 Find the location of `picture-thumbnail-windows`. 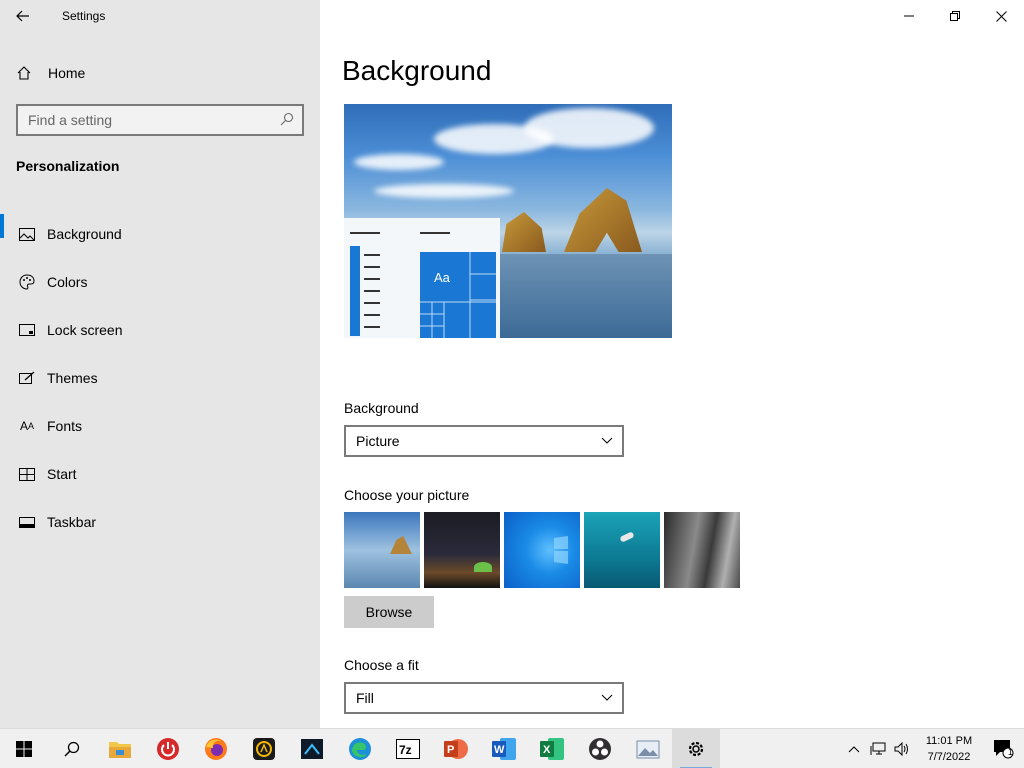

picture-thumbnail-windows is located at coordinates (542, 550).